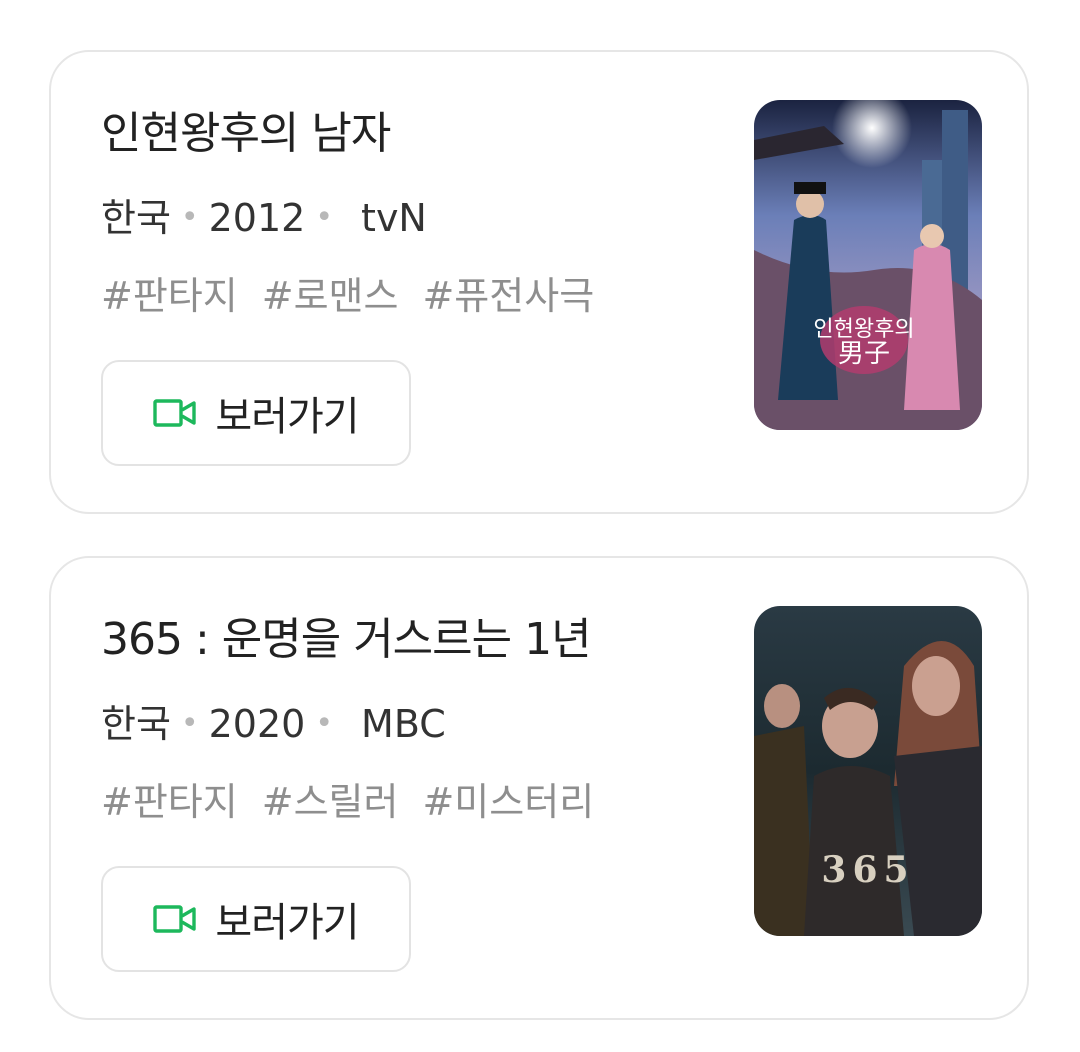 This screenshot has height=1052, width=1080. Describe the element at coordinates (403, 724) in the screenshot. I see `drama-network: MBC` at that location.